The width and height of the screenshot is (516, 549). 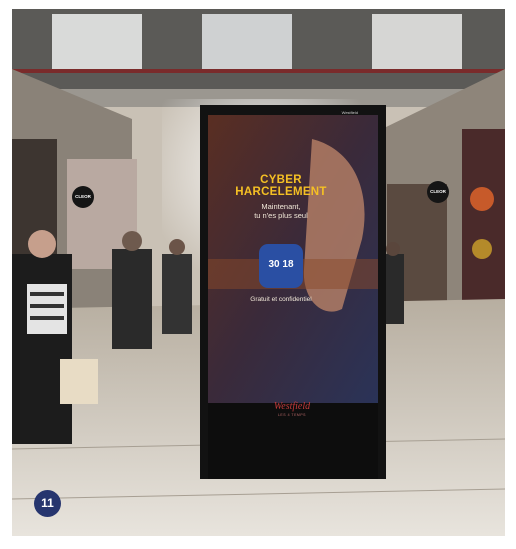 I want to click on screen-corner-label: Westfield, so click(x=349, y=112).